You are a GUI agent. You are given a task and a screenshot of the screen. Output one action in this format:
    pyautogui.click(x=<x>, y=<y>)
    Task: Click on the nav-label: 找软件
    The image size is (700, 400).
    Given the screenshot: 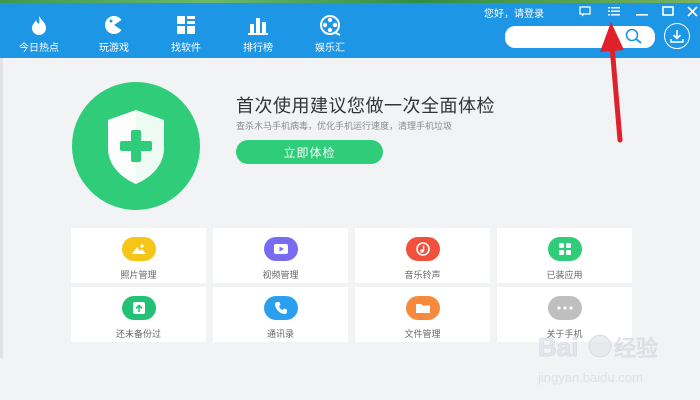 What is the action you would take?
    pyautogui.click(x=186, y=48)
    